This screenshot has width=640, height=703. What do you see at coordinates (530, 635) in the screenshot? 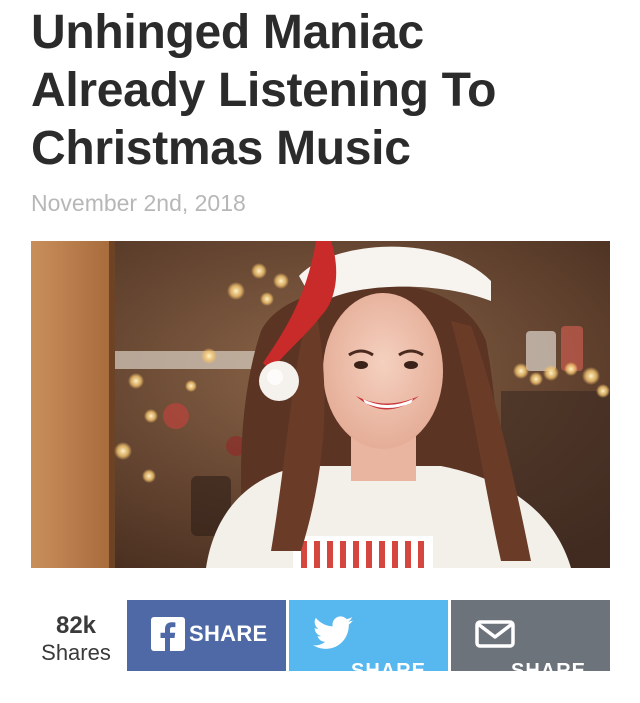
I see `email-share-button: SHARE` at bounding box center [530, 635].